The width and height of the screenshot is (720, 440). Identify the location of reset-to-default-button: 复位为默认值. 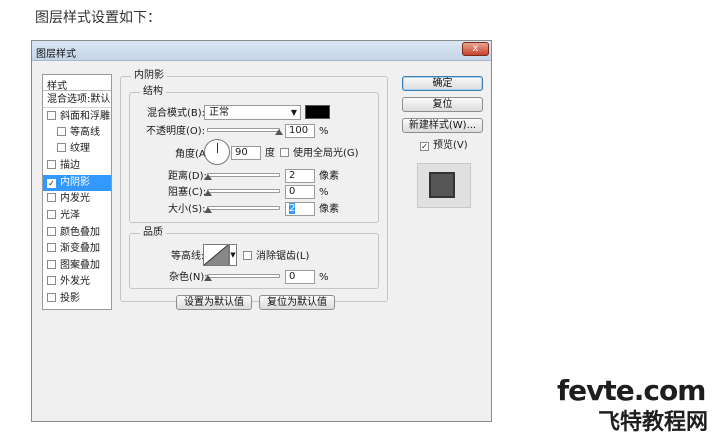
(297, 302).